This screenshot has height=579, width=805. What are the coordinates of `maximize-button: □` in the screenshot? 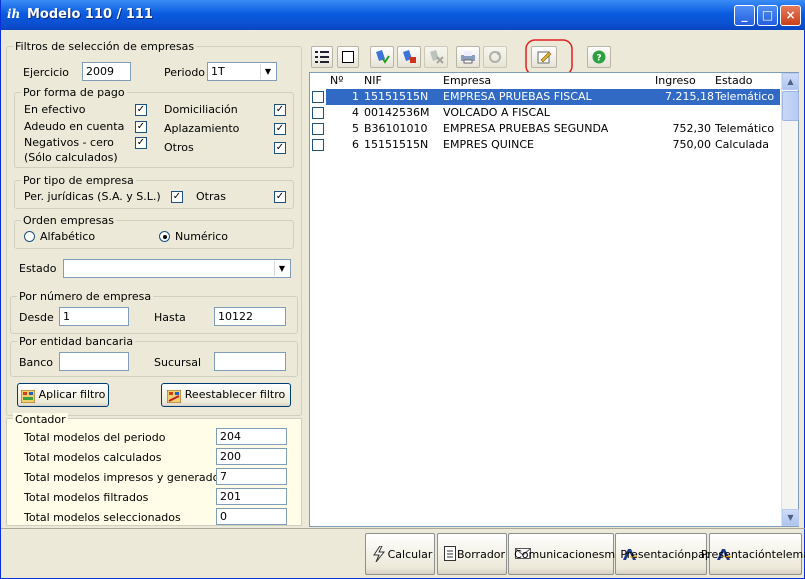 It's located at (767, 15).